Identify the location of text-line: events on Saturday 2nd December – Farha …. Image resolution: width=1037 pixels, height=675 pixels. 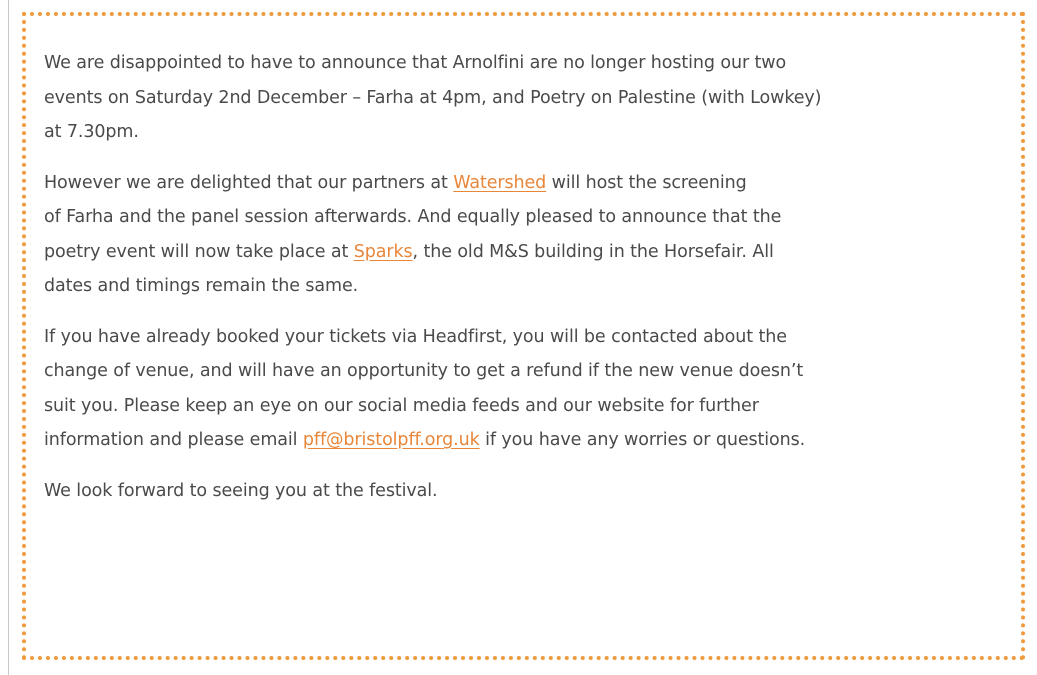
(433, 97).